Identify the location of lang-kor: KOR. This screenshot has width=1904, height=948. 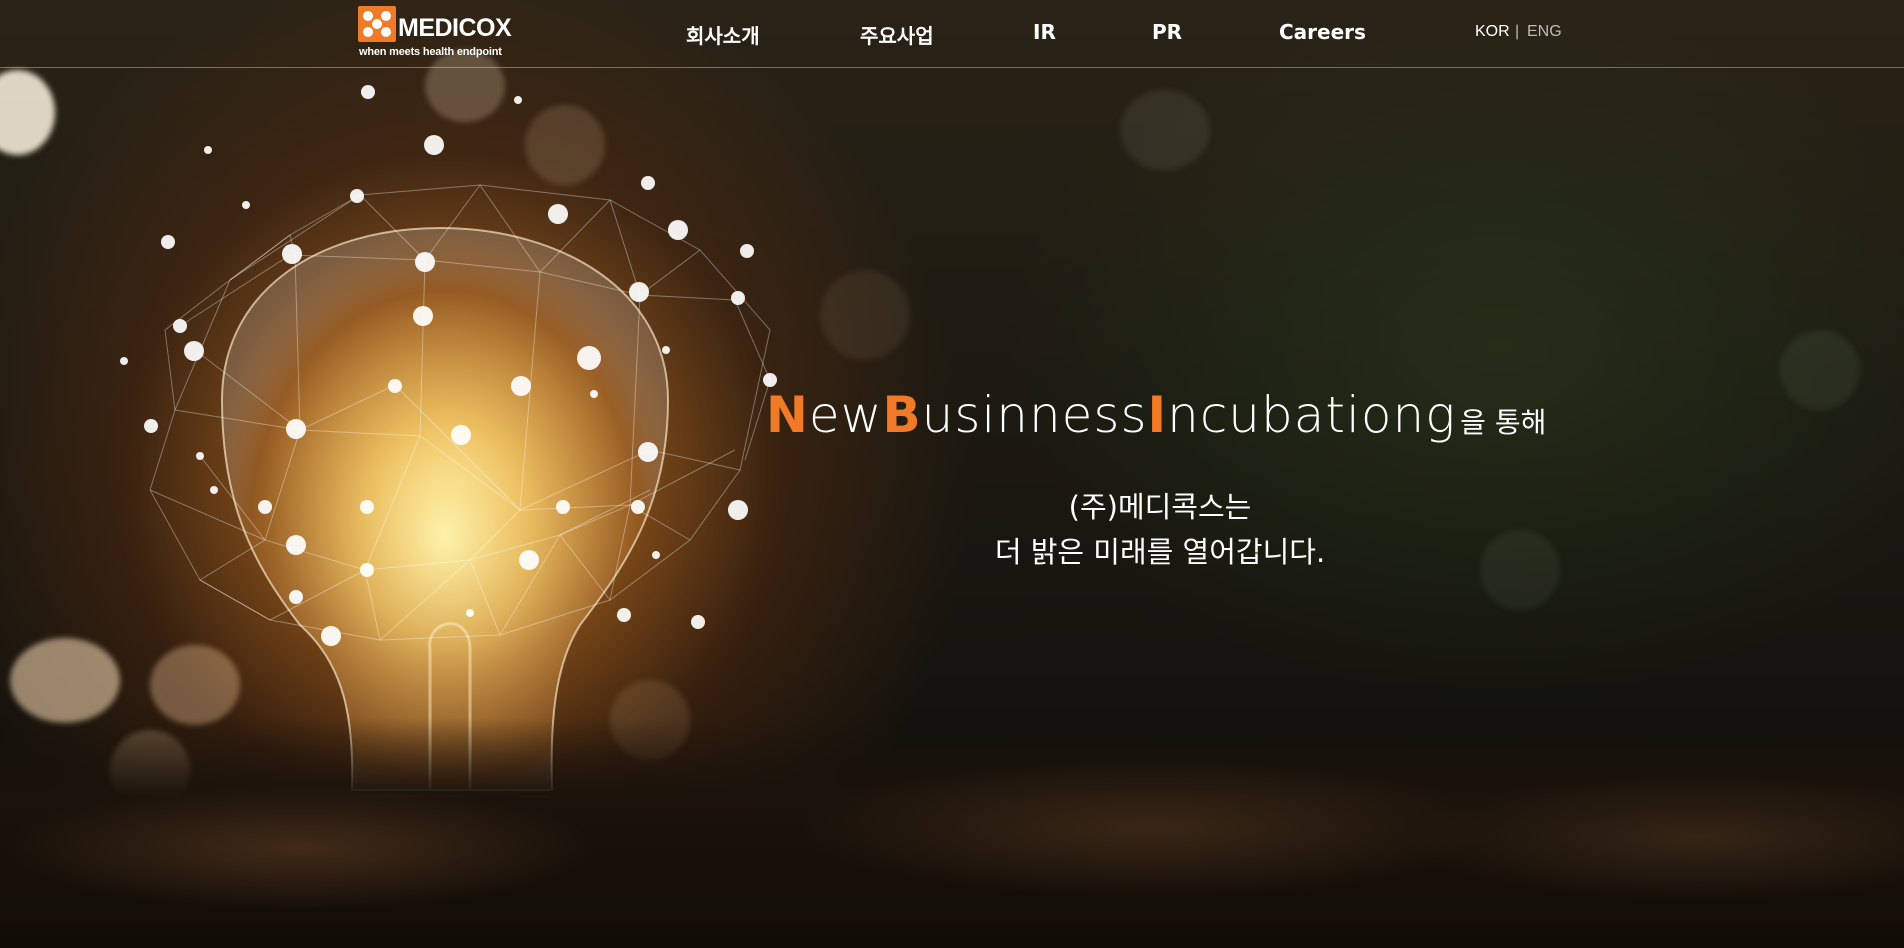
(1492, 32).